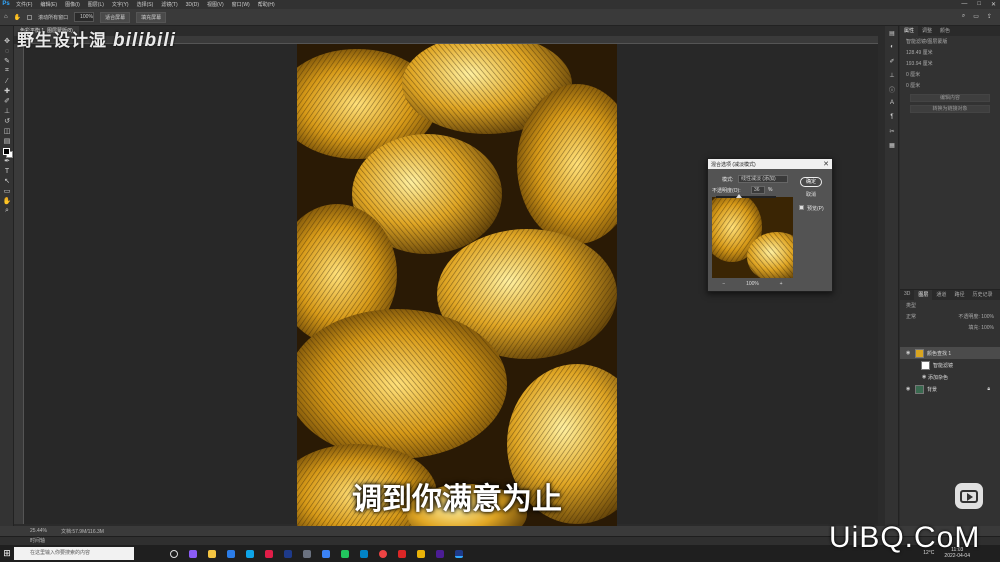 Image resolution: width=1000 pixels, height=562 pixels. I want to click on share-icon: ⇪, so click(989, 16).